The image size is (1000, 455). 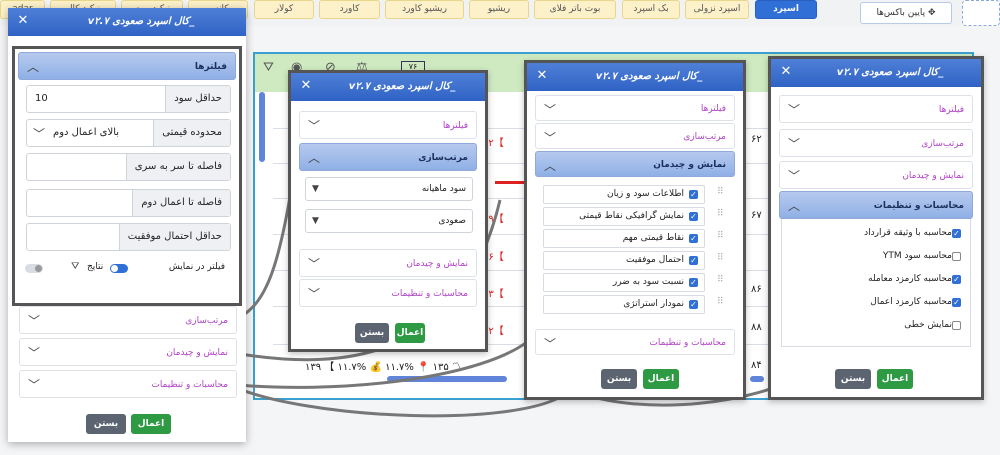 What do you see at coordinates (624, 216) in the screenshot?
I see `list-item: نمایش گرافیکی نقاط قیمتی ✓` at bounding box center [624, 216].